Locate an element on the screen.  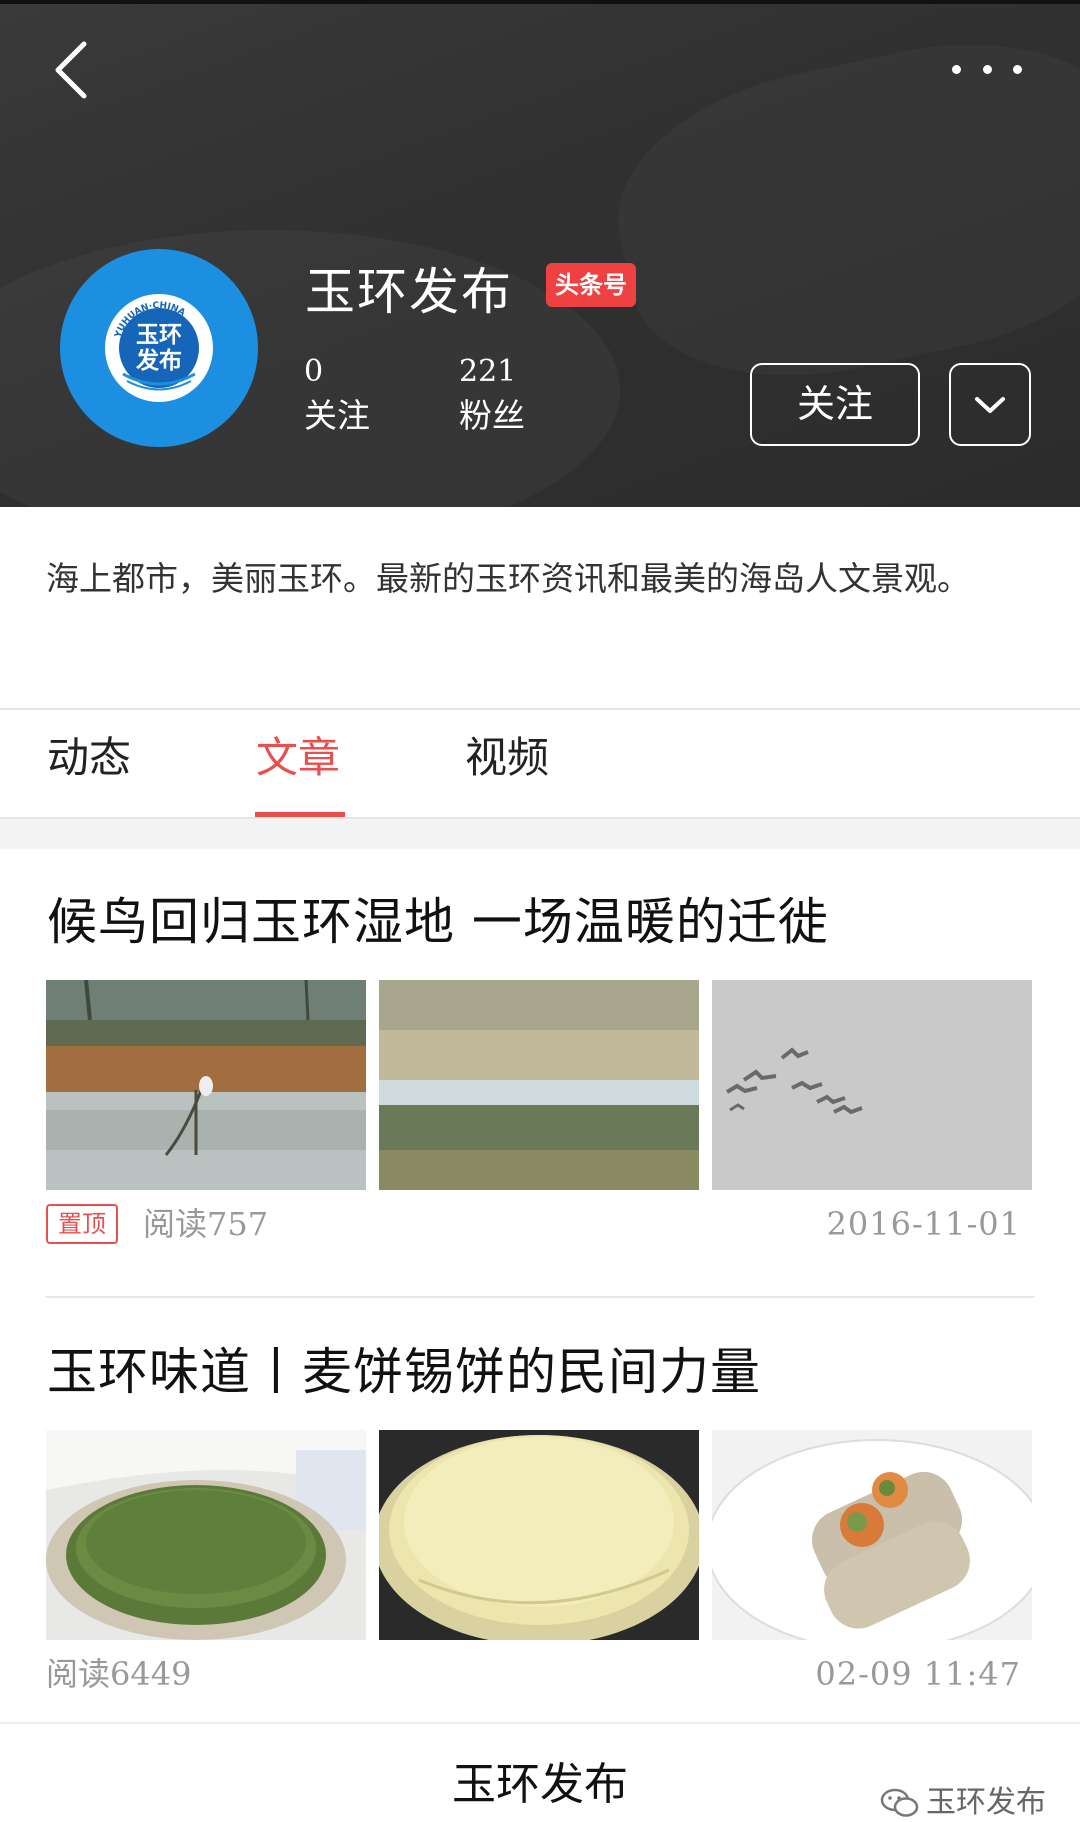
avatar-ring-text: YUHUAN·CHINA is located at coordinates (150, 320).